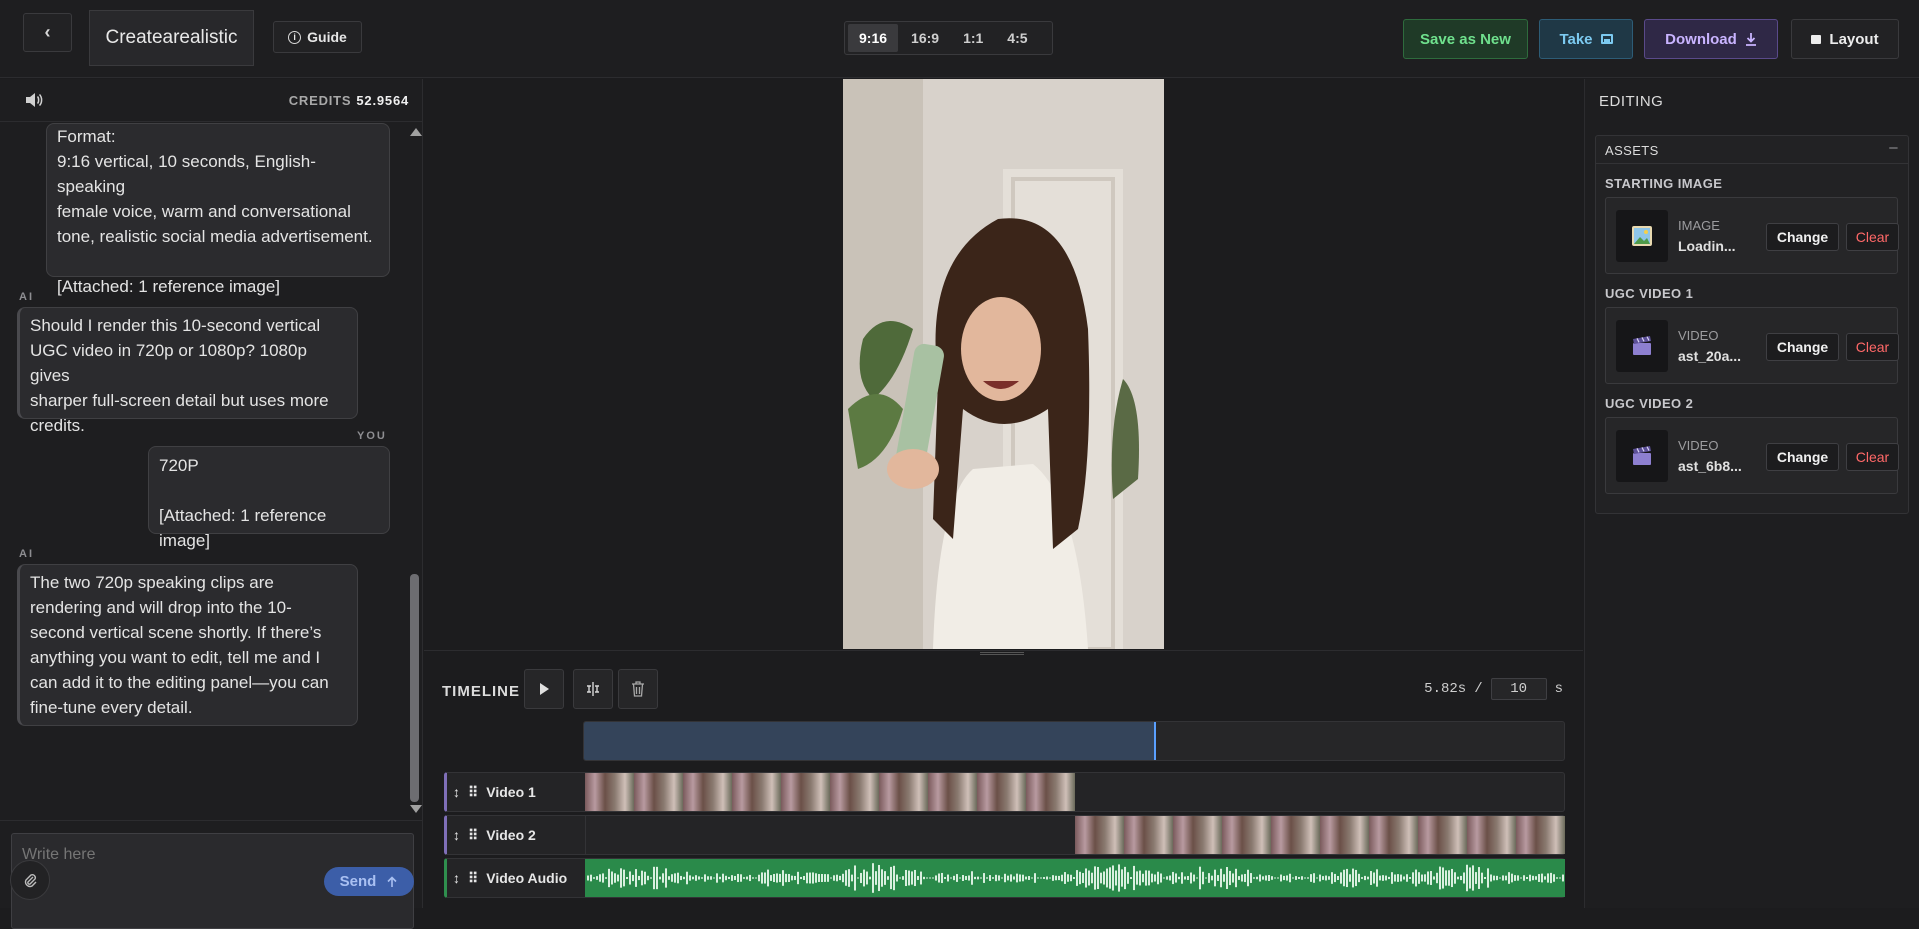 The height and width of the screenshot is (929, 1919). What do you see at coordinates (416, 132) in the screenshot?
I see `scroll-up-arrow-icon` at bounding box center [416, 132].